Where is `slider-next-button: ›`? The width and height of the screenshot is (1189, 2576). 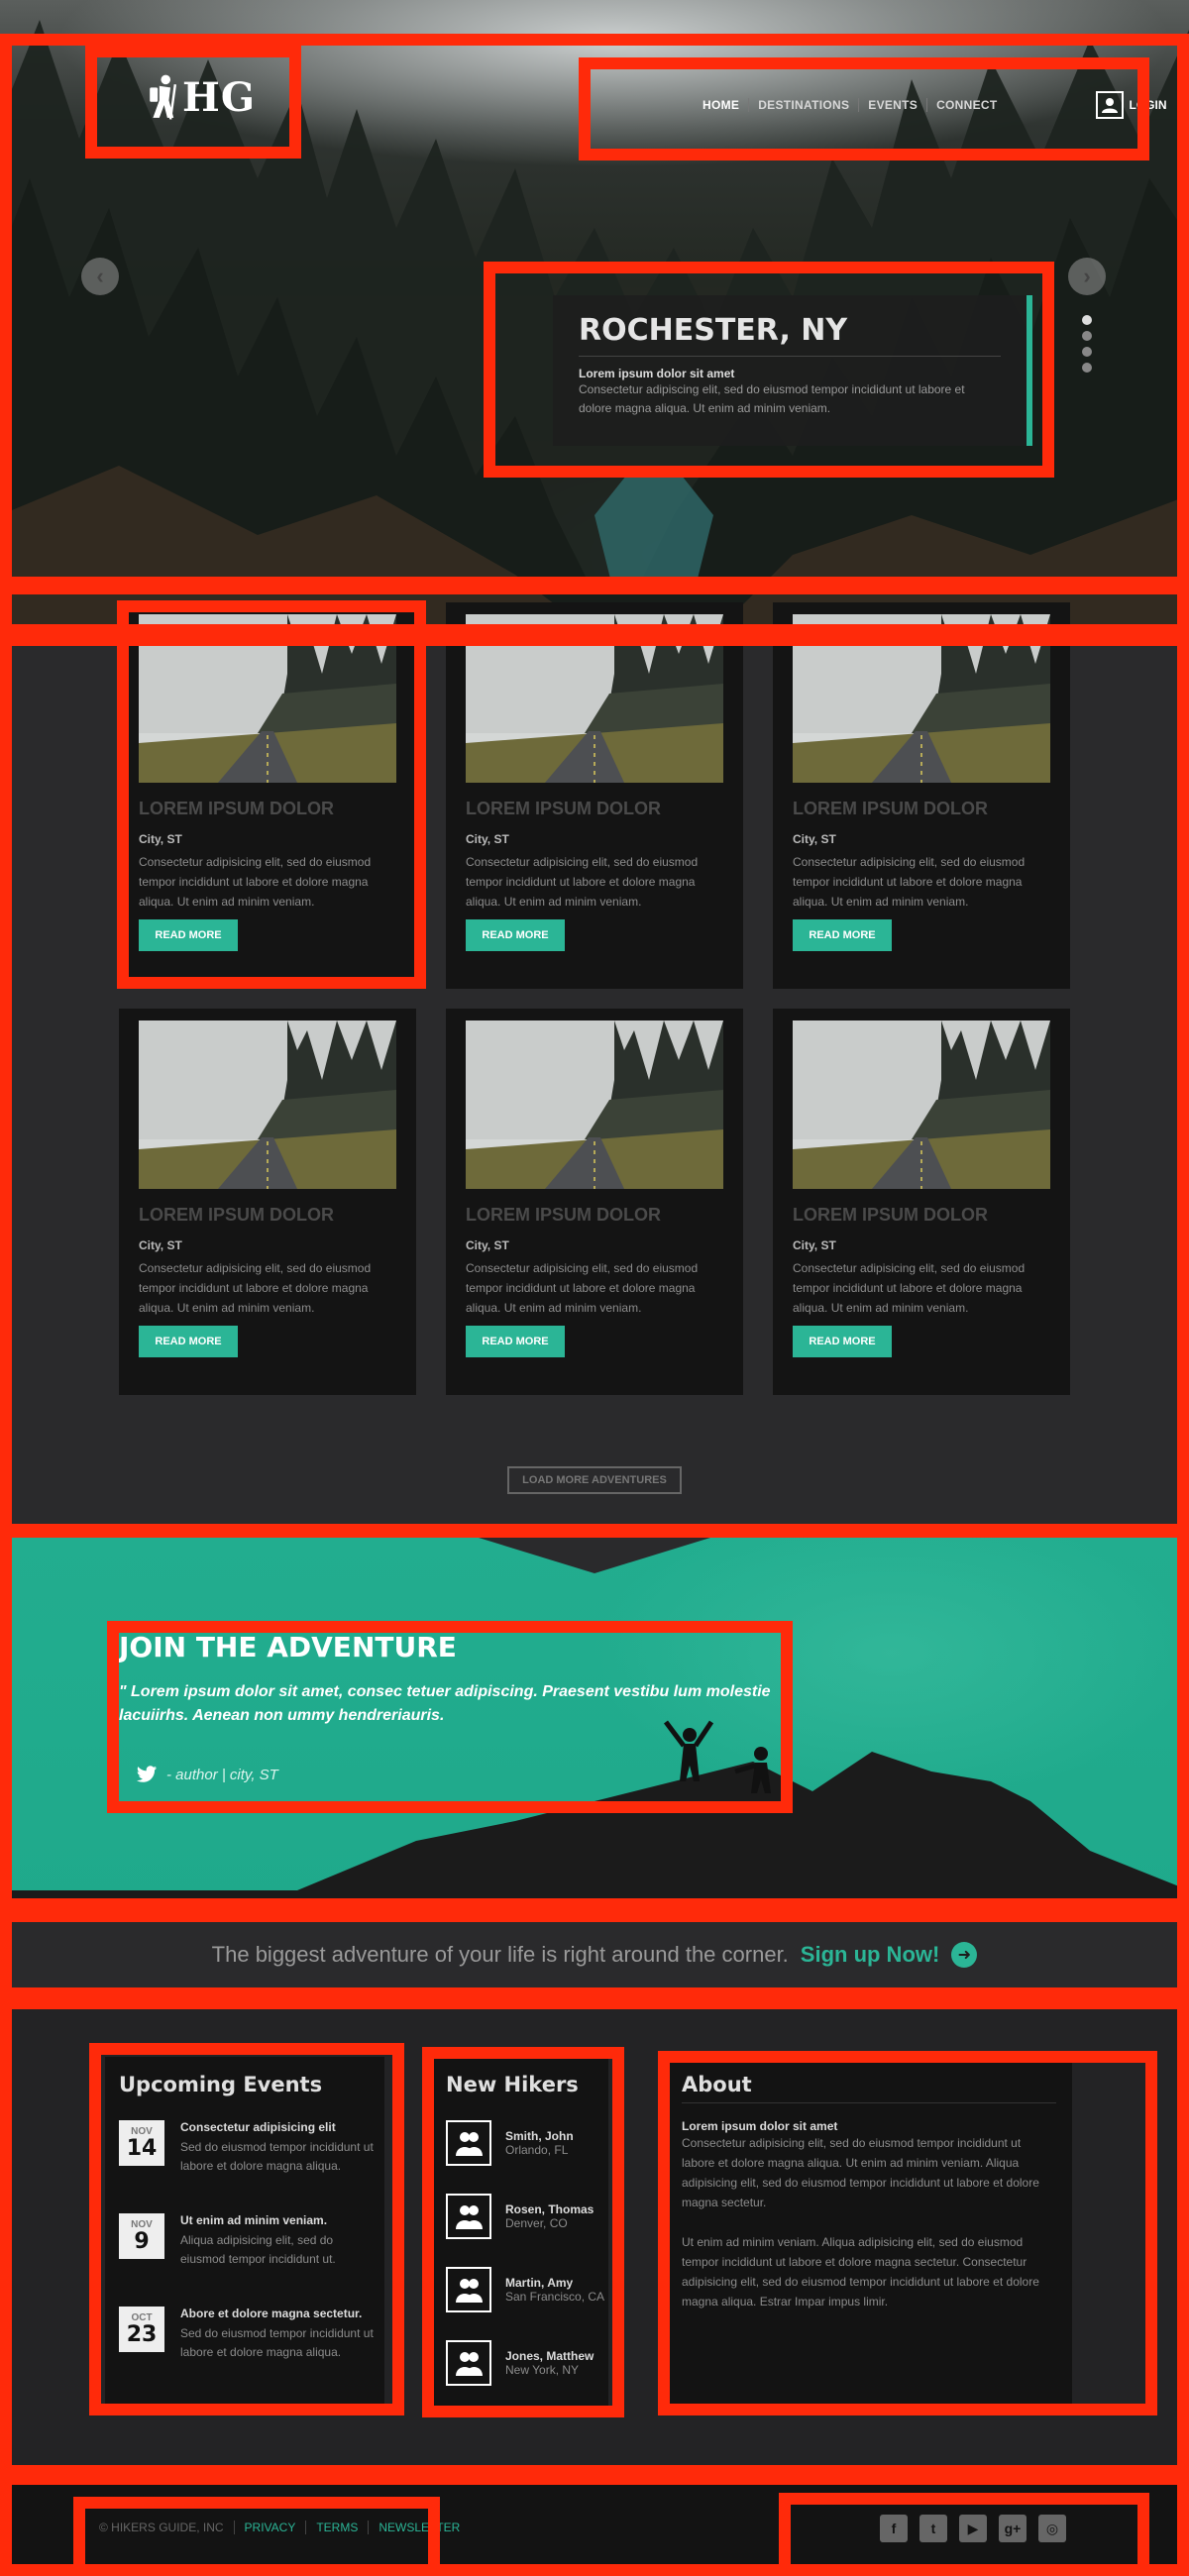
slider-next-button: › is located at coordinates (1087, 276).